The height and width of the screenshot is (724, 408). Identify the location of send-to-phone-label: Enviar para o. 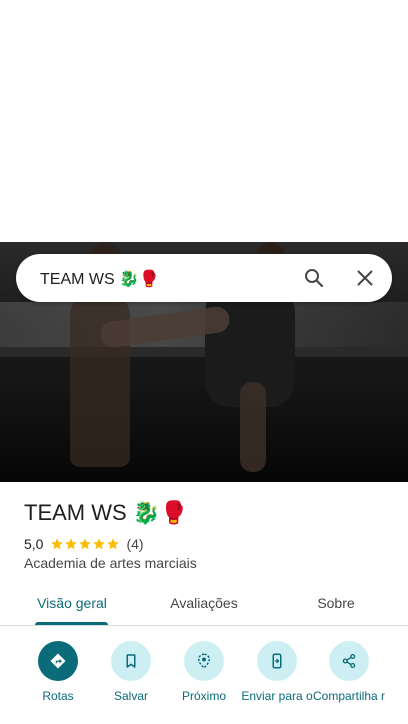
(277, 696).